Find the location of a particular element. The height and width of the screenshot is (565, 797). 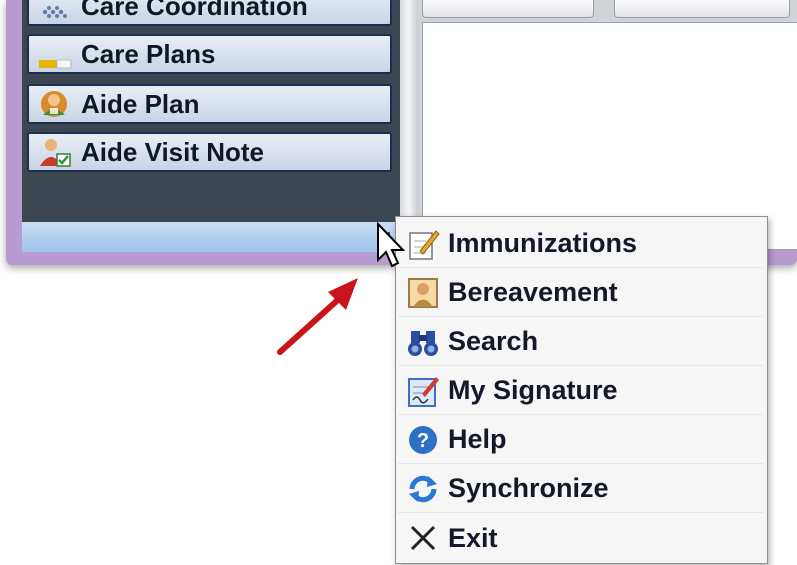

nav-item-aide-visit-note: Aide Visit Note is located at coordinates (209, 152).